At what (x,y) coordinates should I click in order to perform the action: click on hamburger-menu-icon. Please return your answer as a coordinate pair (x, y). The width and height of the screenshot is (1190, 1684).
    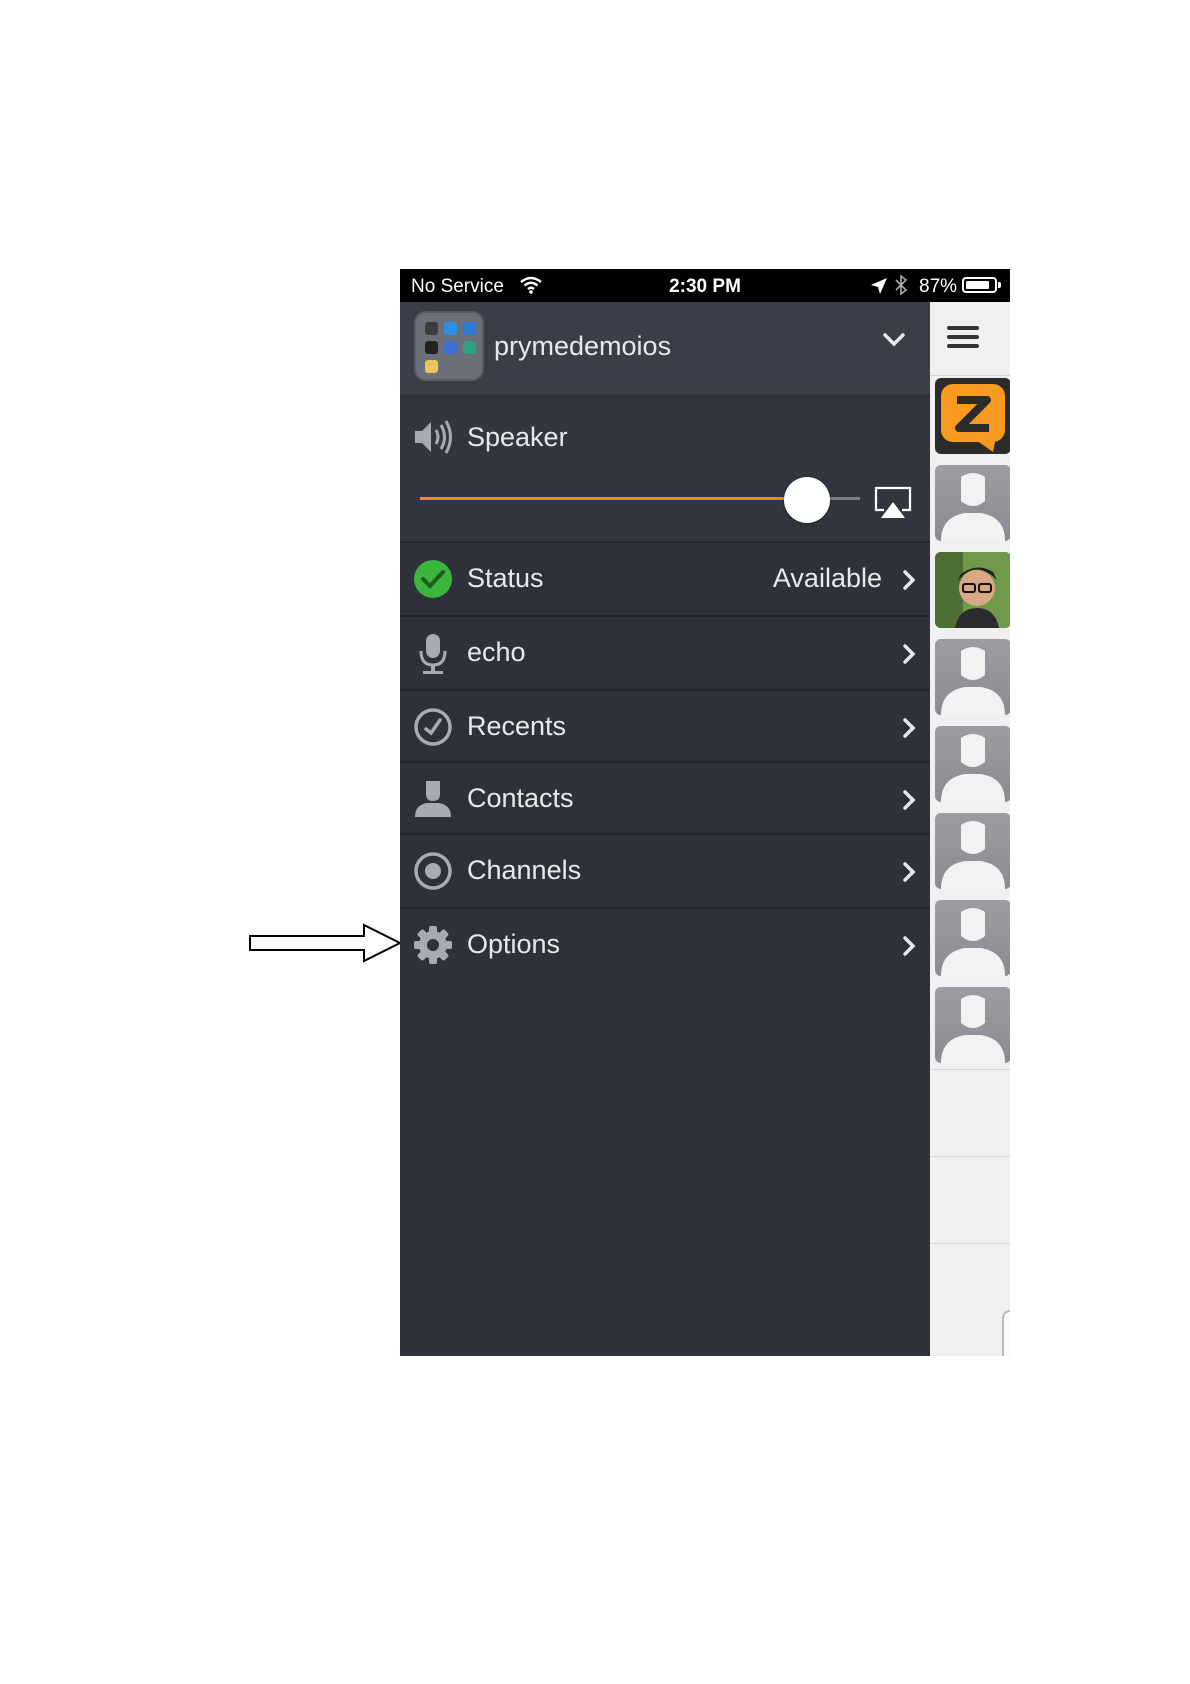
    Looking at the image, I should click on (970, 337).